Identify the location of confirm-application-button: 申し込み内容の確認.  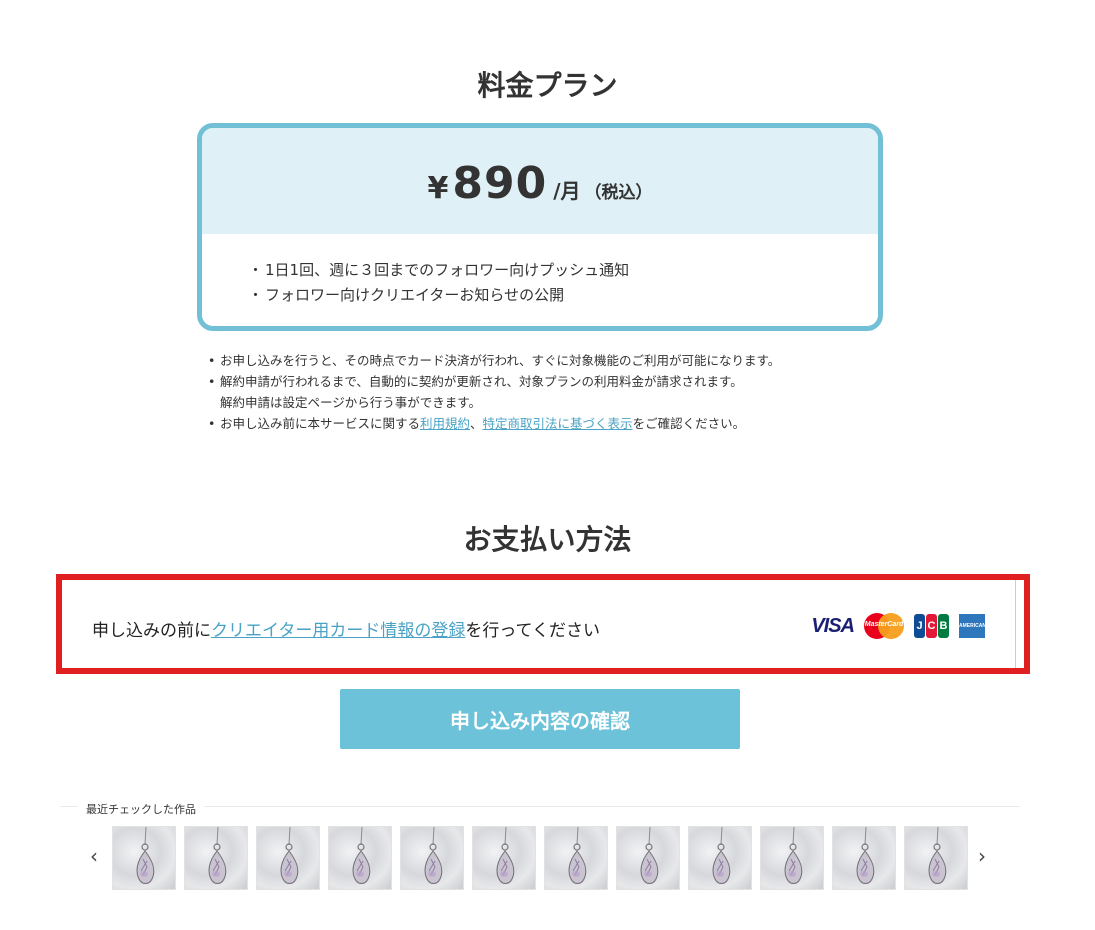
(540, 719).